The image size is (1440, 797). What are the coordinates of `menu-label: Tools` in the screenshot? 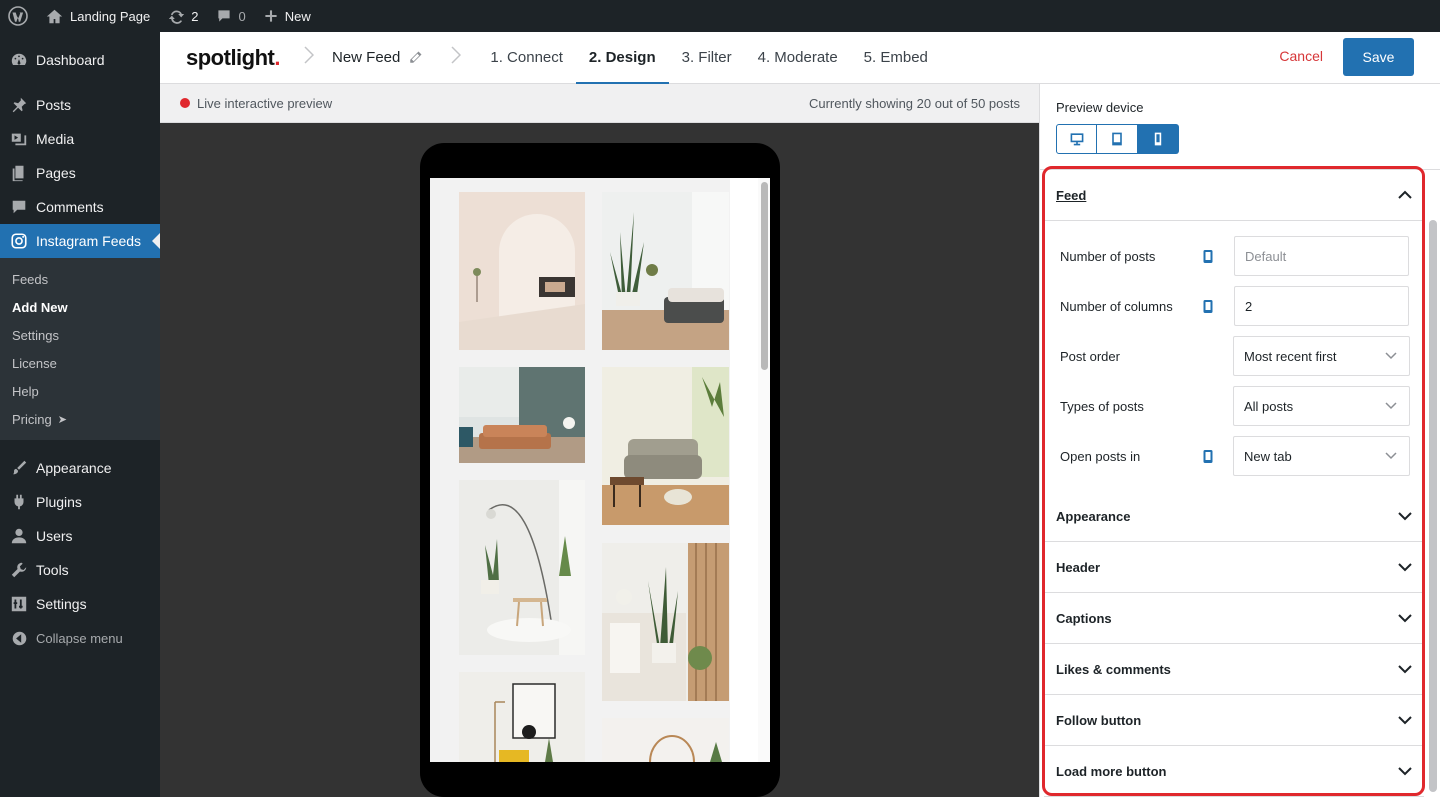 It's located at (52, 570).